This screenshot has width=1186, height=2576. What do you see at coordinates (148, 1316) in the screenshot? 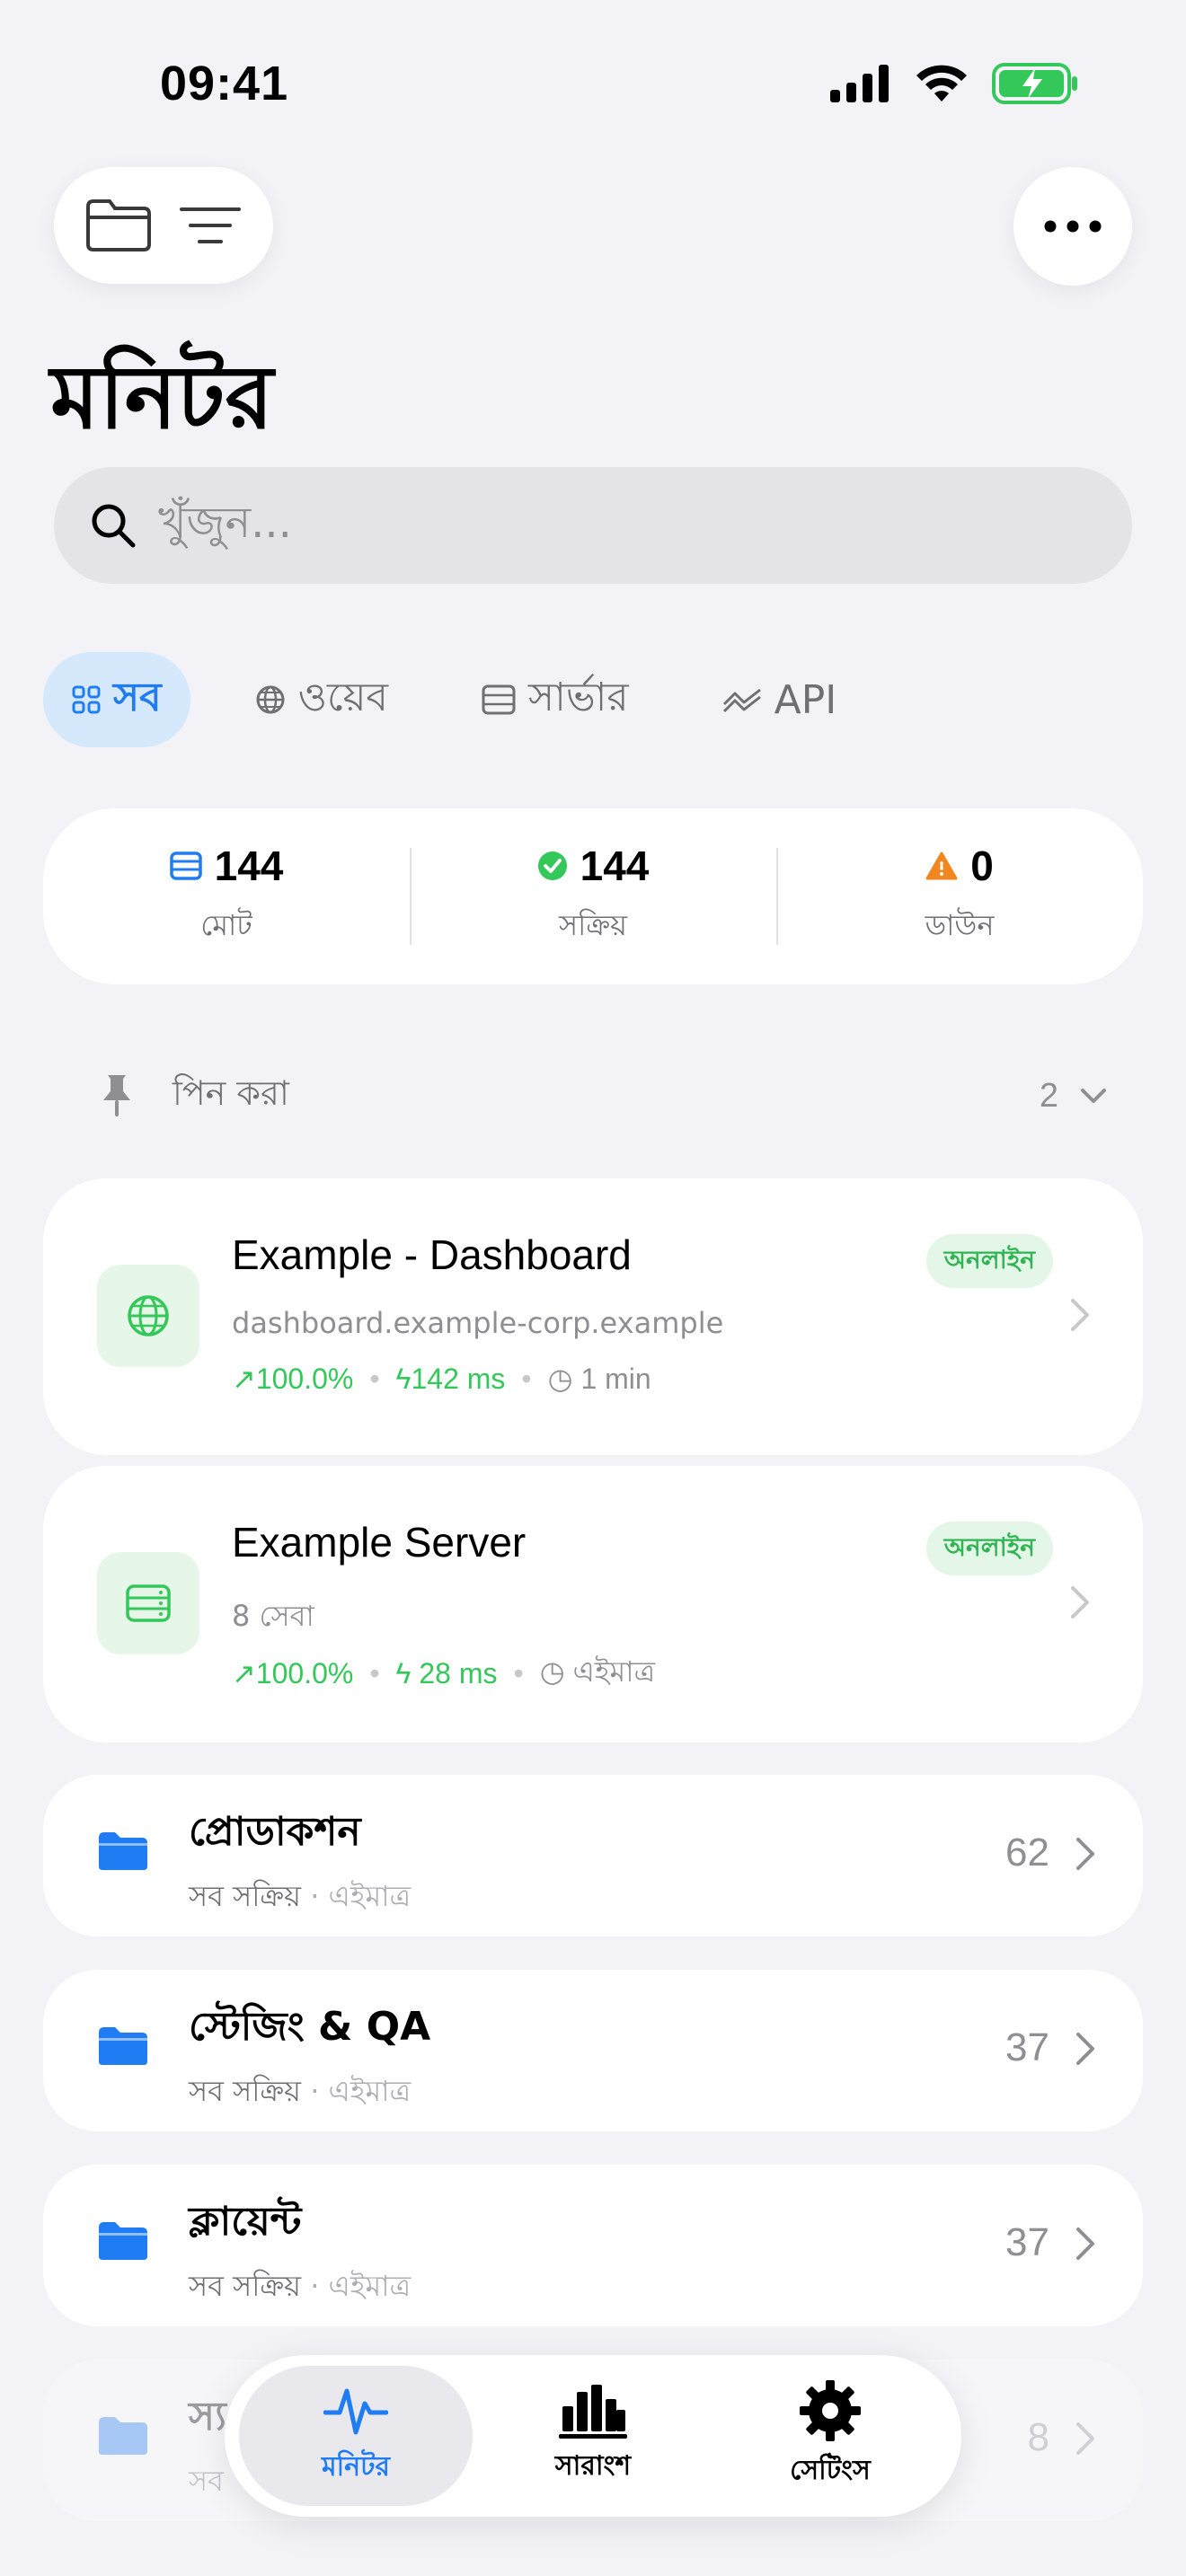
I see `globe-icon` at bounding box center [148, 1316].